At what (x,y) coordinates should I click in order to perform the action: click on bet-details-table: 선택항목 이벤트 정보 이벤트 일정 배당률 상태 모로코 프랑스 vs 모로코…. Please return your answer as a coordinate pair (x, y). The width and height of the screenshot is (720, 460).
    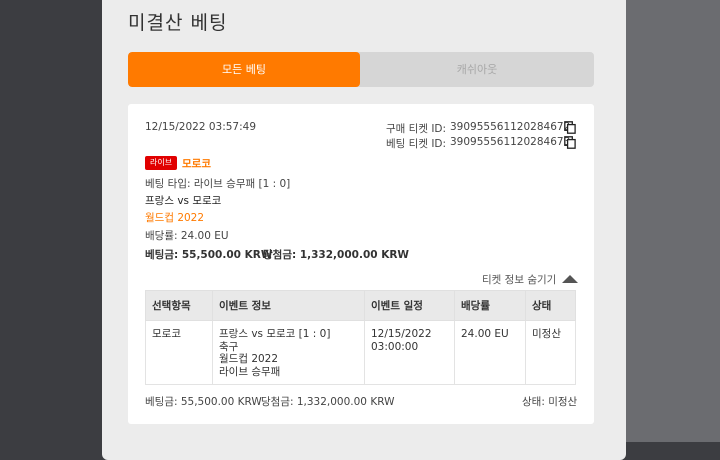
    Looking at the image, I should click on (360, 337).